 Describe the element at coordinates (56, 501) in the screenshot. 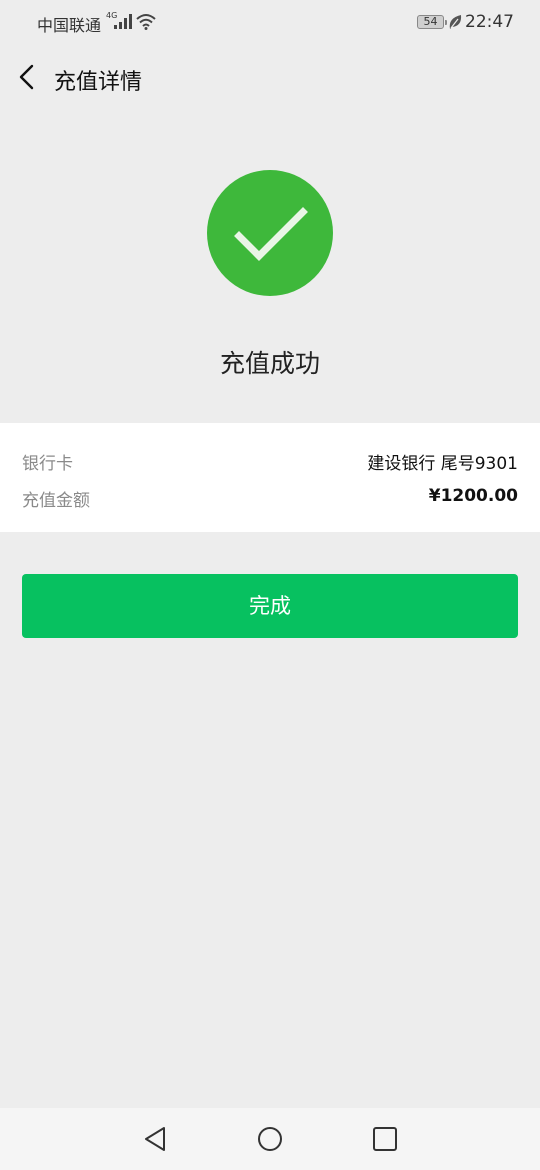

I see `amount-label: 充值金额` at that location.